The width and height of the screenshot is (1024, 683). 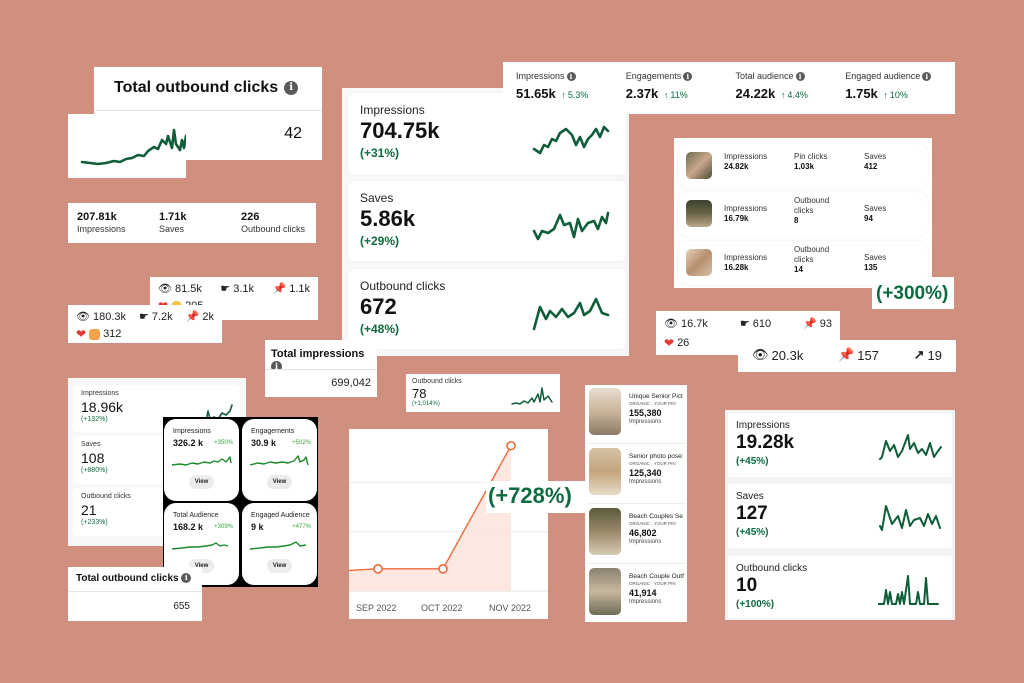 What do you see at coordinates (181, 606) in the screenshot?
I see `total-outbound-clicks-value: 655` at bounding box center [181, 606].